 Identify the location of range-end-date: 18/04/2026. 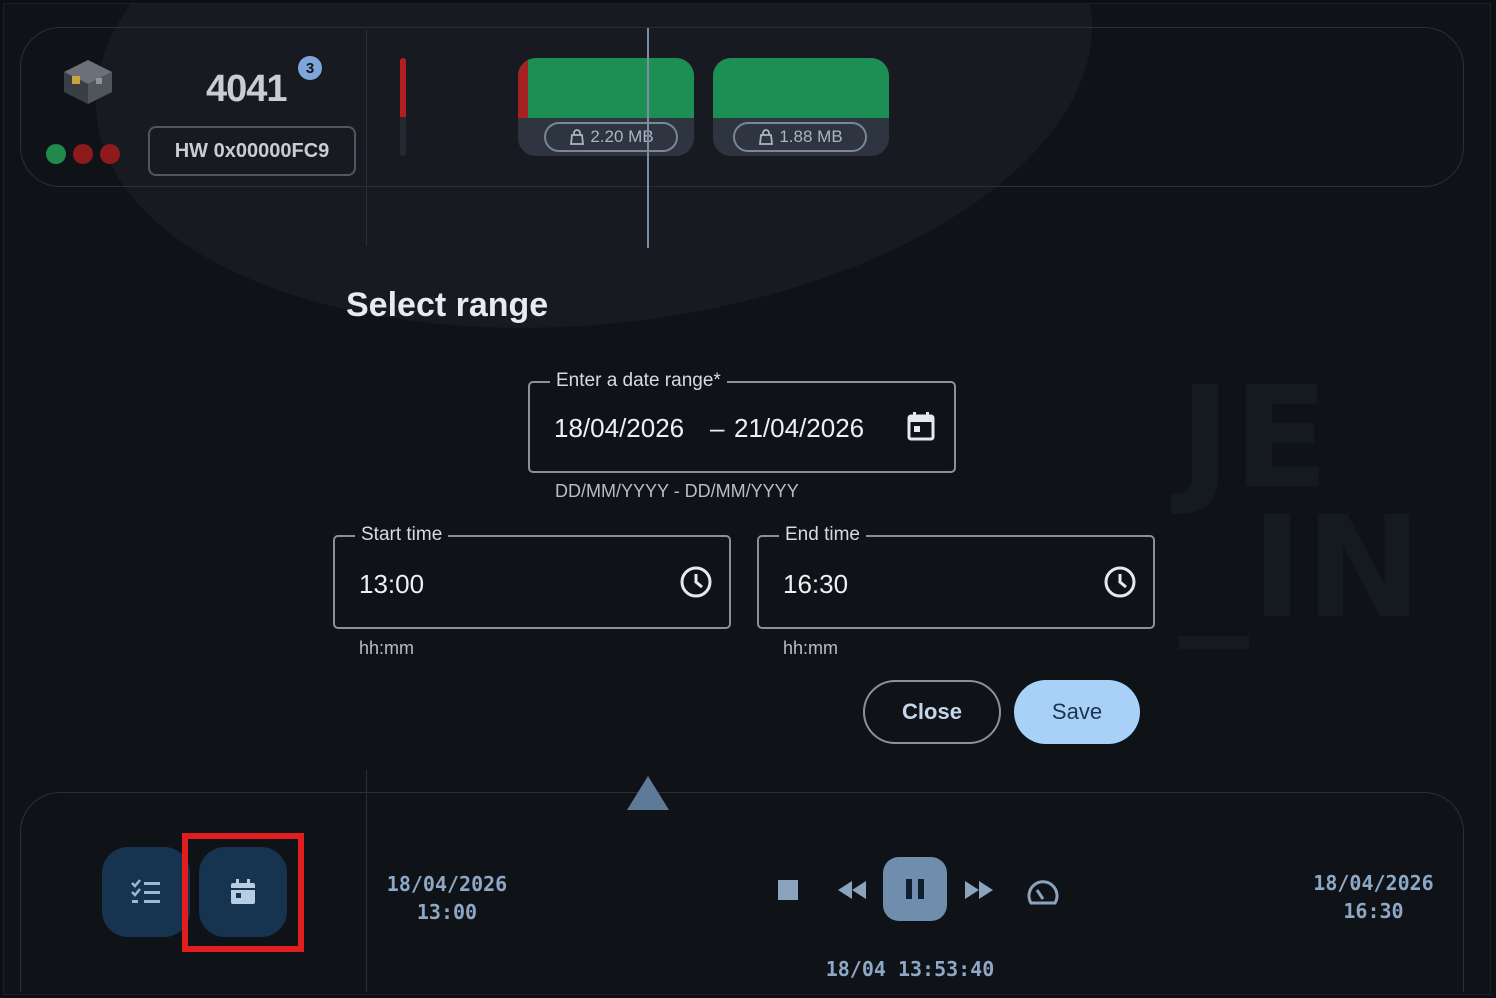
(1373, 883).